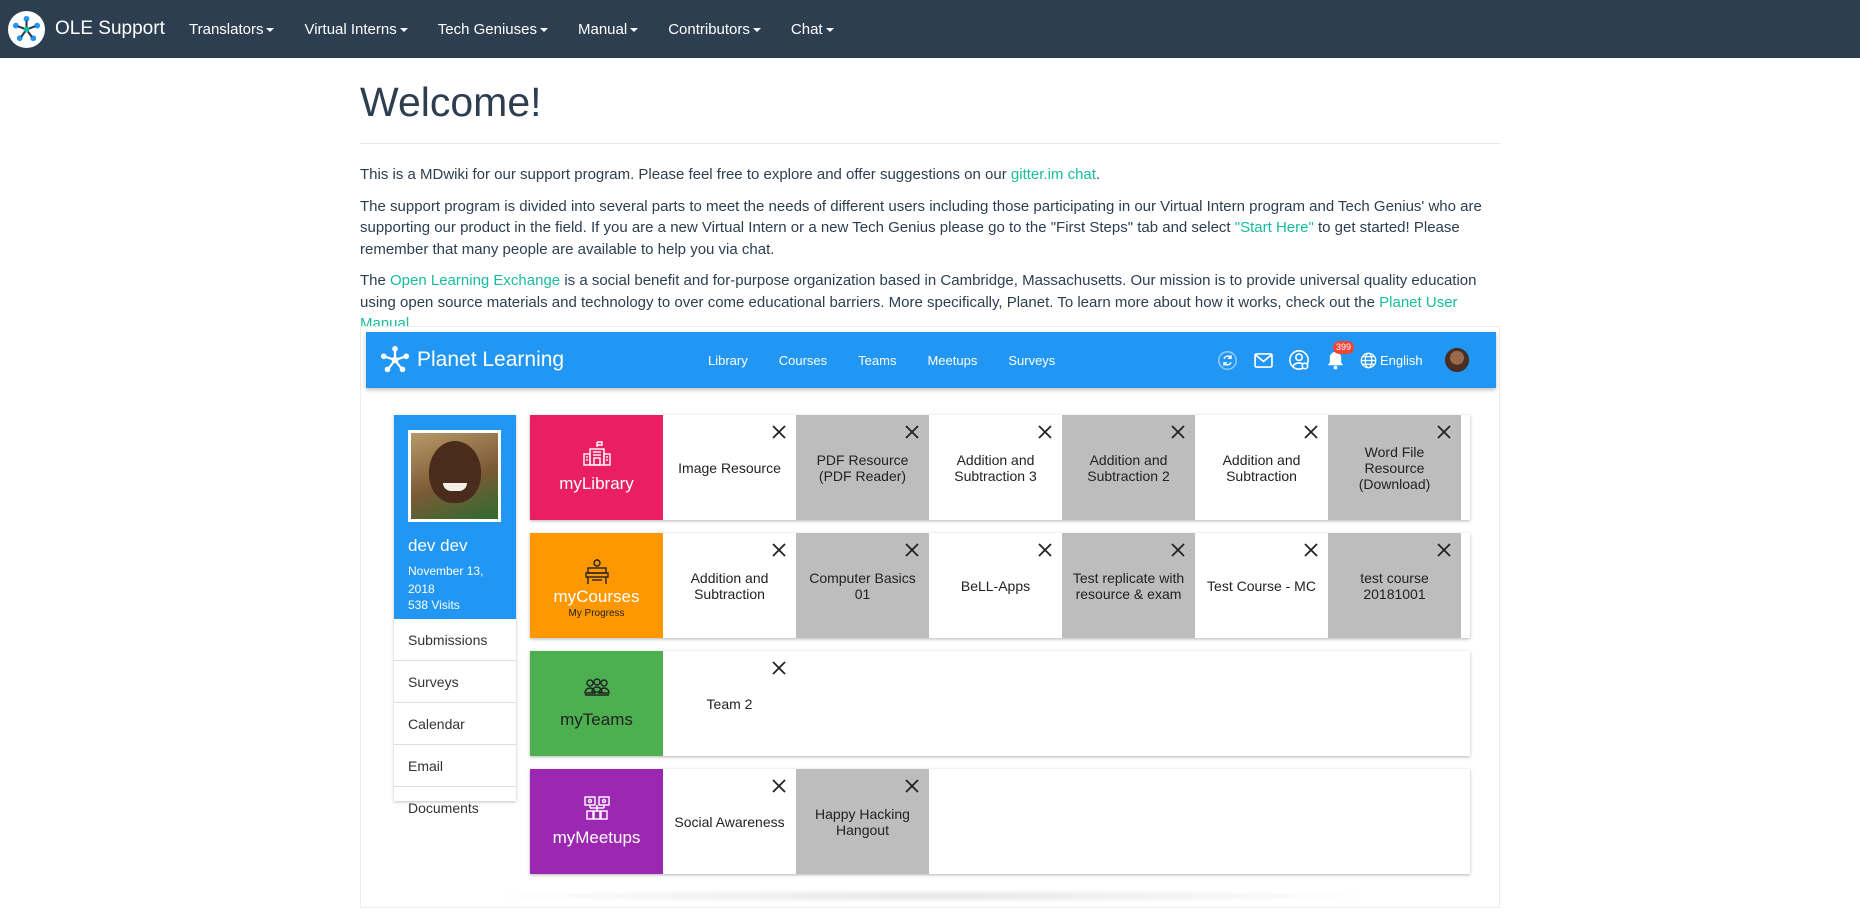  I want to click on tile-label: Word File Resource (Download), so click(1394, 467).